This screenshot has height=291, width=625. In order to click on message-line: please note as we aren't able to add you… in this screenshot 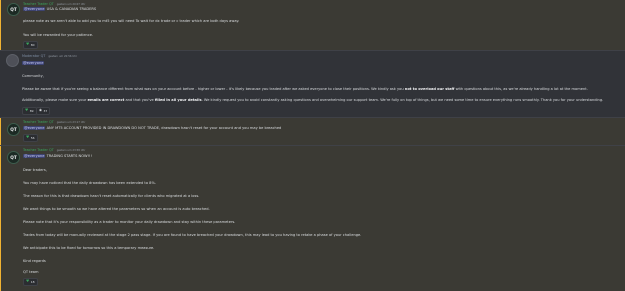, I will do `click(131, 21)`.